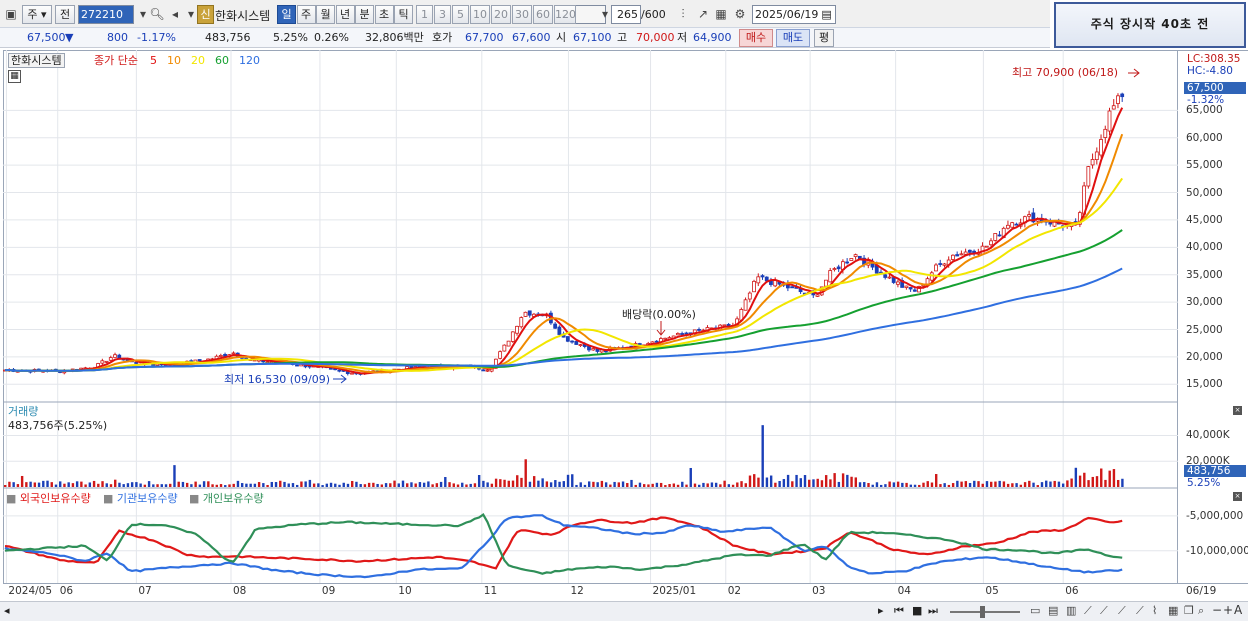  Describe the element at coordinates (826, 14) in the screenshot. I see `calendar-icon: ▤` at that location.